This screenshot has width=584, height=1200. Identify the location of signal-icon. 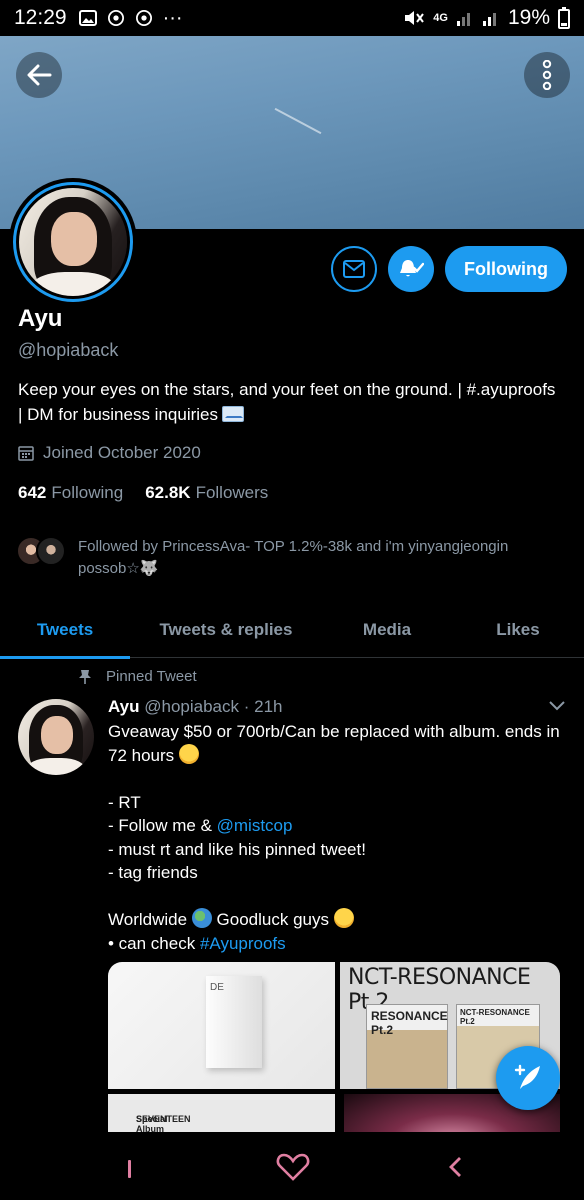
(463, 19).